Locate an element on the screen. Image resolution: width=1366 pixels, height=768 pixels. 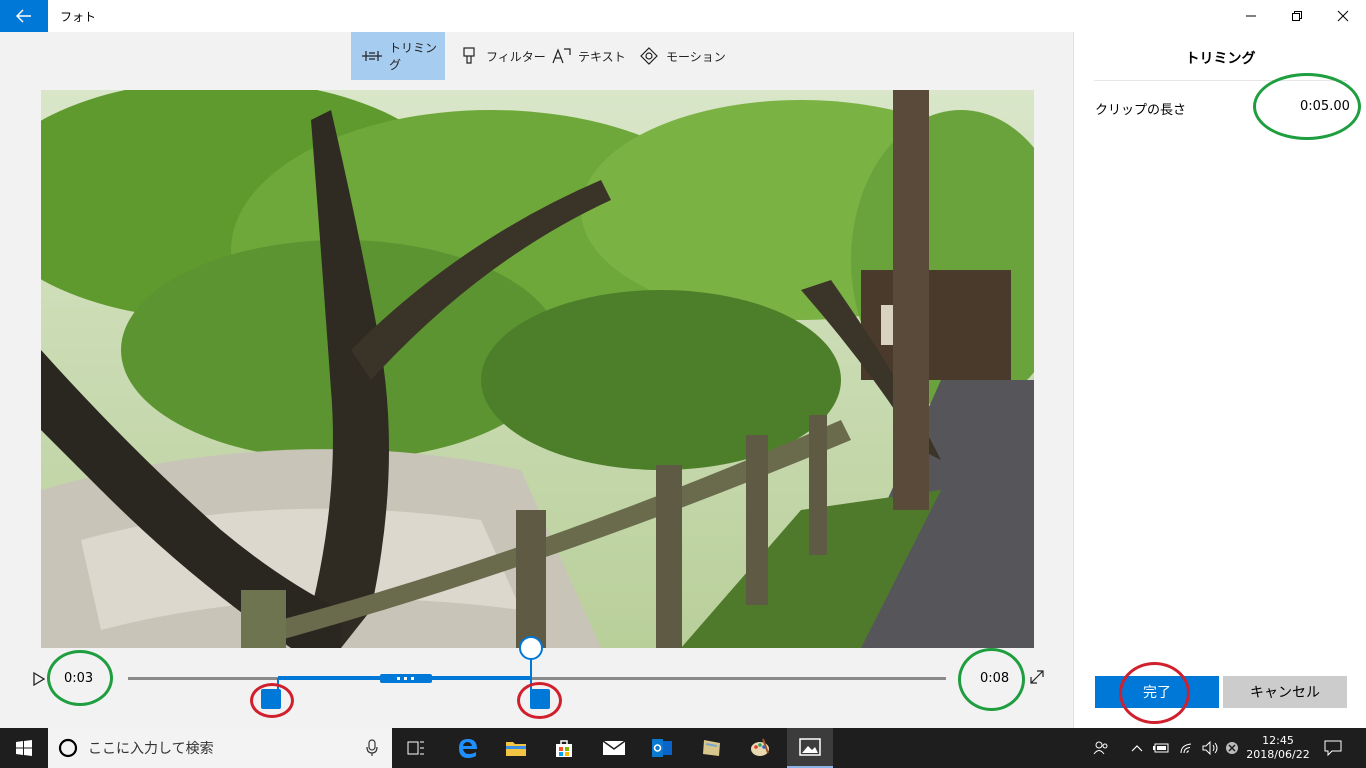
taskbar-mail is located at coordinates (614, 748).